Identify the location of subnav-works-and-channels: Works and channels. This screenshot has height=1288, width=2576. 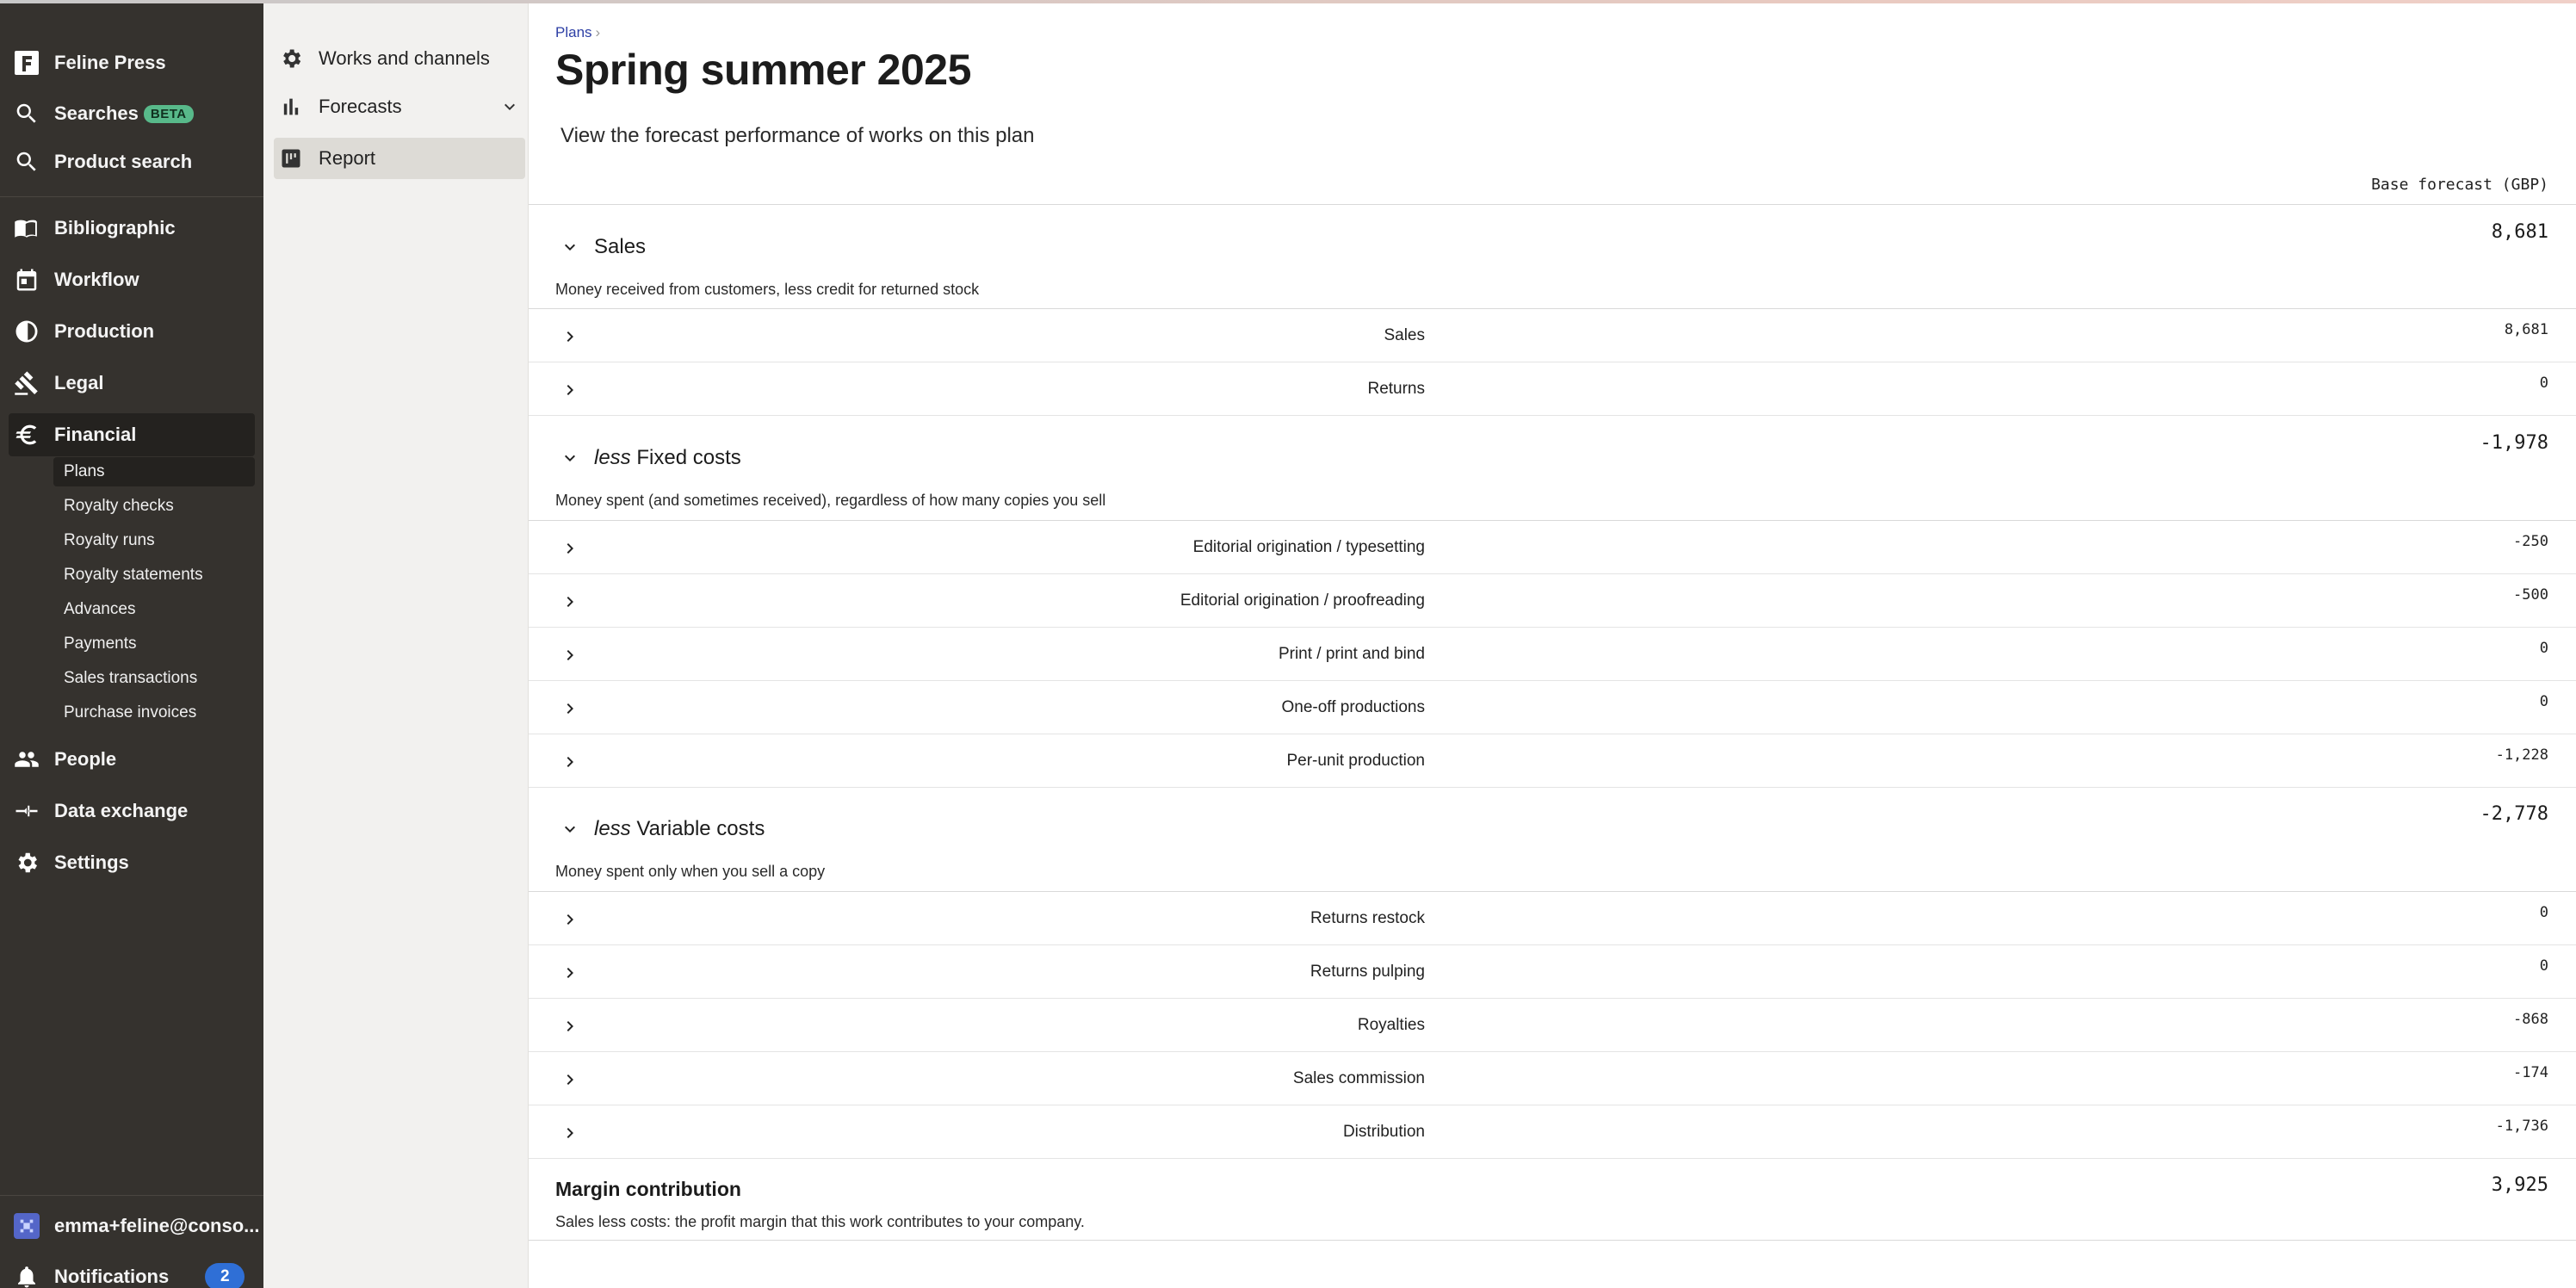
(399, 59).